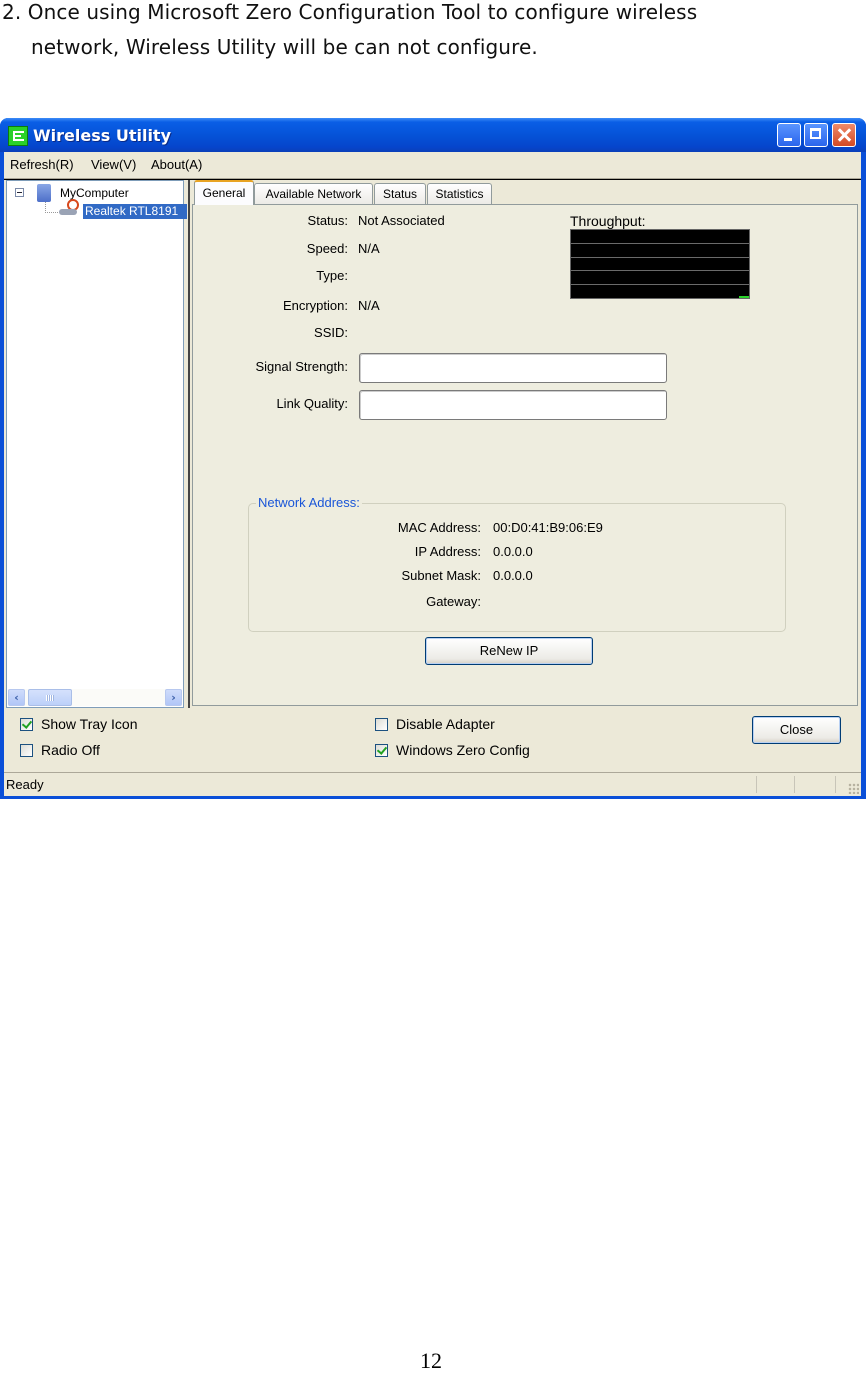 This screenshot has height=1374, width=866. Describe the element at coordinates (18, 136) in the screenshot. I see `app-icon` at that location.